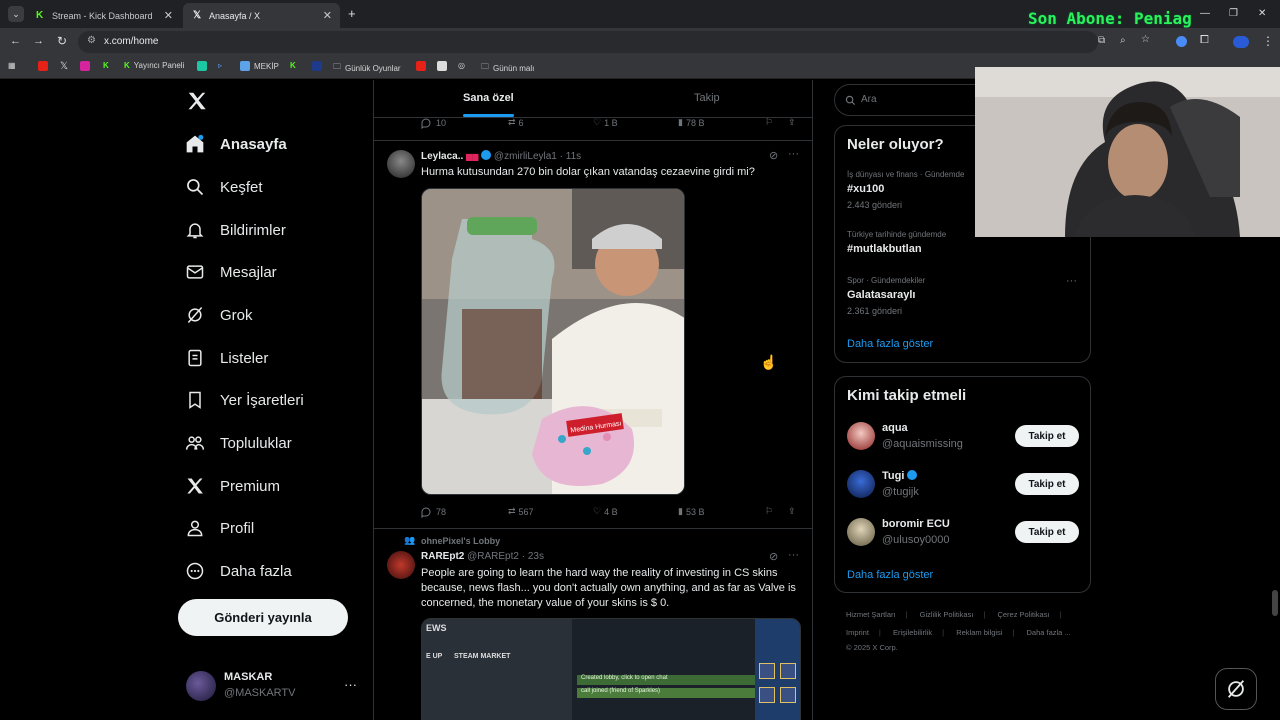  I want to click on bookmark-blue, so click(319, 66).